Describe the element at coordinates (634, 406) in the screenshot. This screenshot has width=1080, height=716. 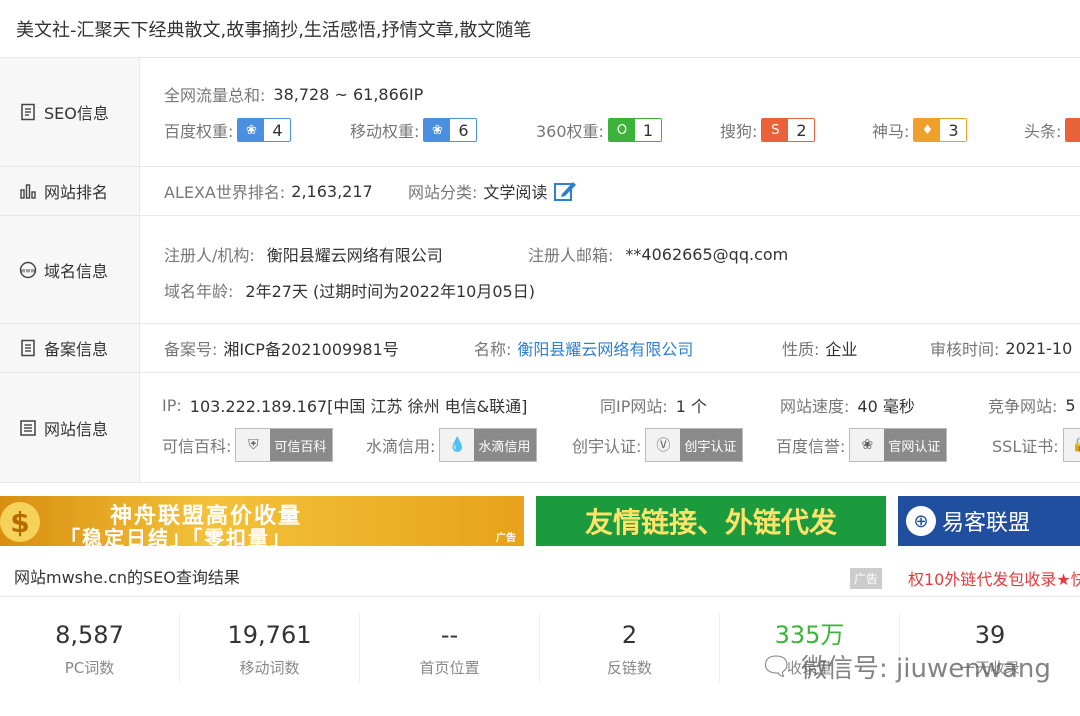
I see `sameip-key: 同IP网站:` at that location.